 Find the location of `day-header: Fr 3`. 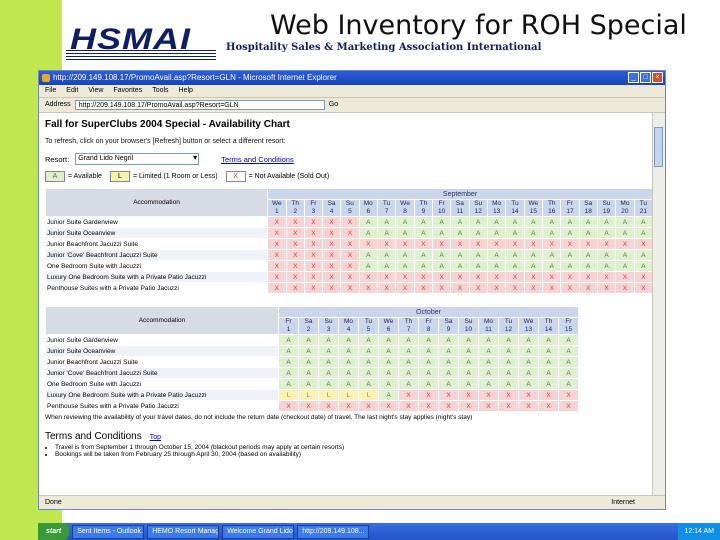

day-header: Fr 3 is located at coordinates (313, 208).